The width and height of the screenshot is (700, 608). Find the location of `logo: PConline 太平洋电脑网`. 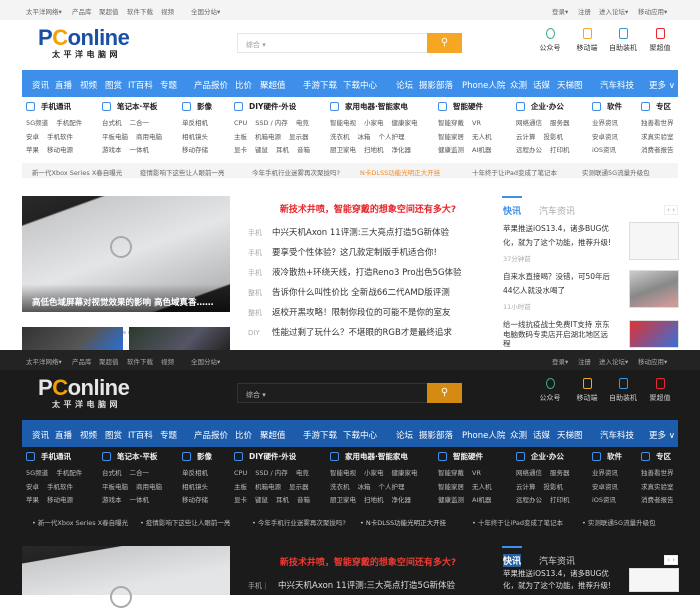

logo: PConline 太平洋电脑网 is located at coordinates (88, 43).